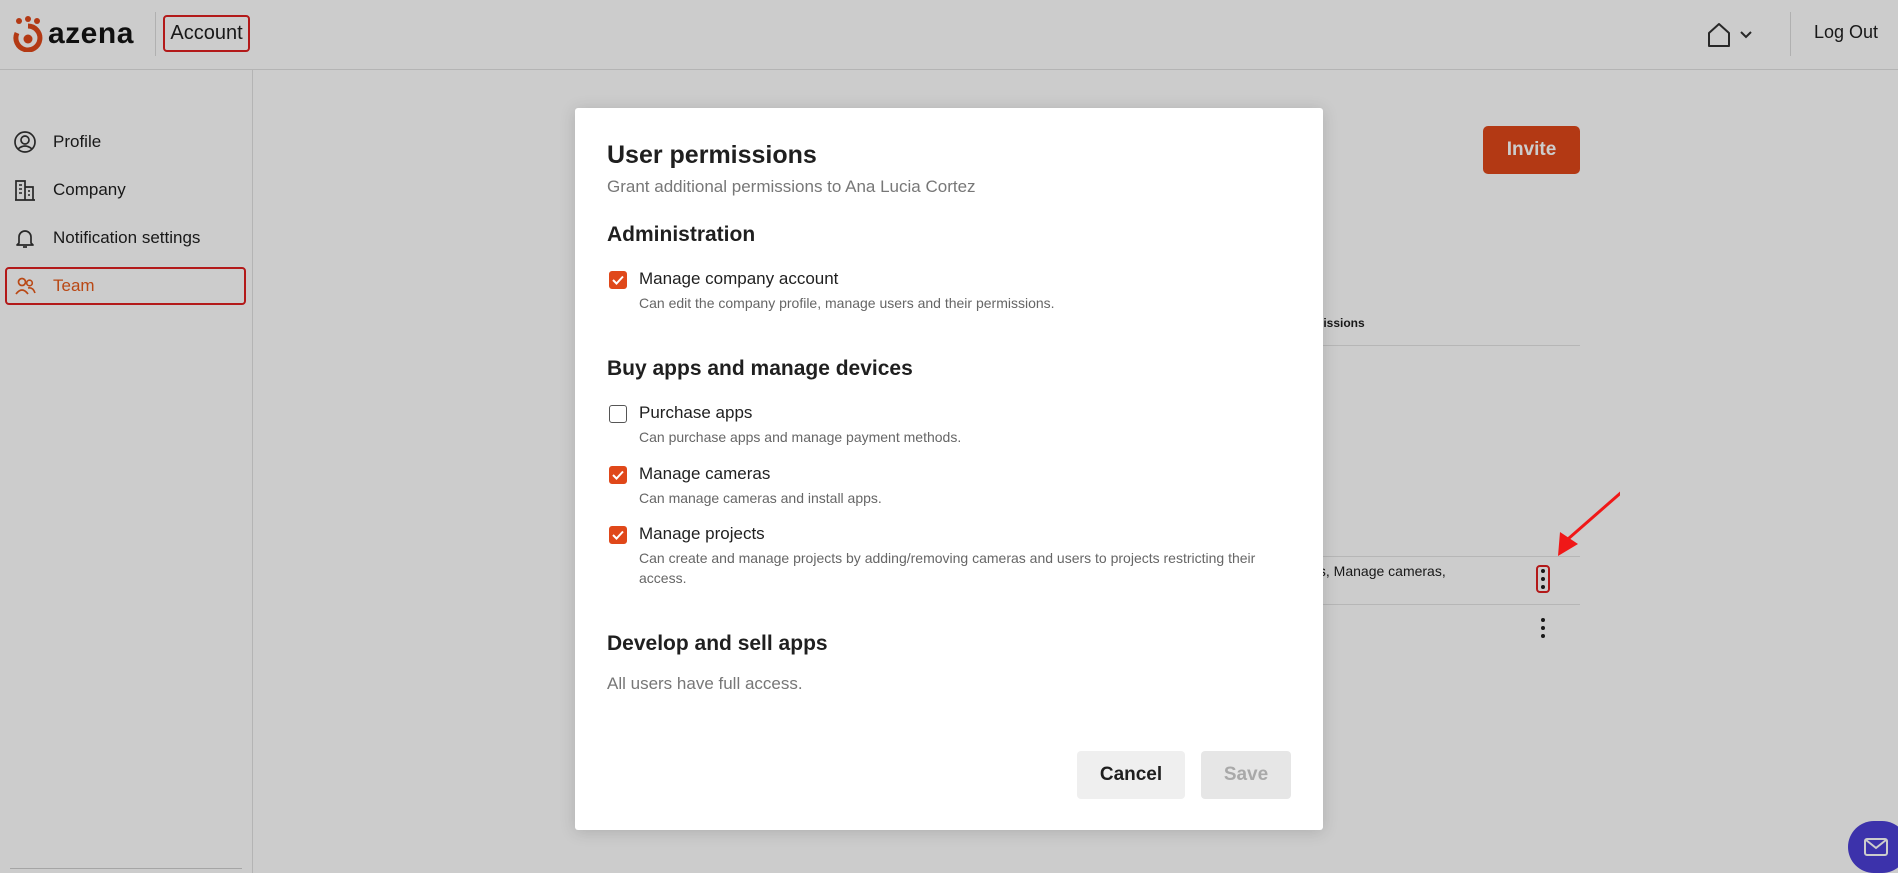 Image resolution: width=1898 pixels, height=873 pixels. I want to click on section-title-buy-apps: Buy apps and manage devices, so click(760, 368).